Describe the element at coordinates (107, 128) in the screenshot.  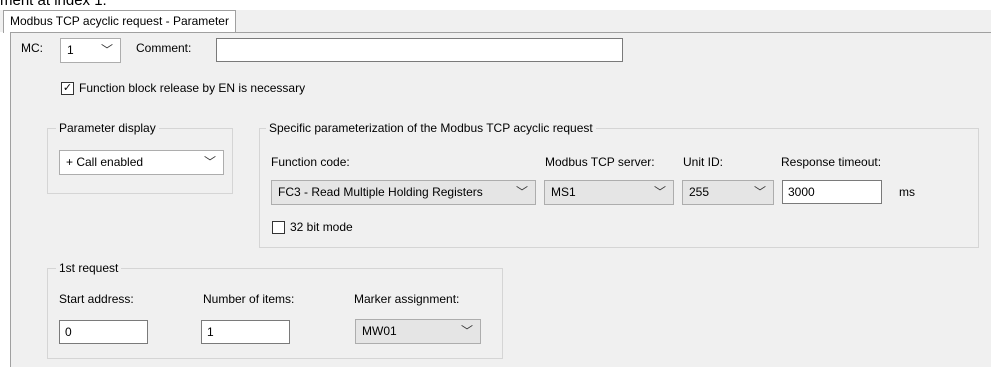
I see `parameter-display-title: Parameter display` at that location.